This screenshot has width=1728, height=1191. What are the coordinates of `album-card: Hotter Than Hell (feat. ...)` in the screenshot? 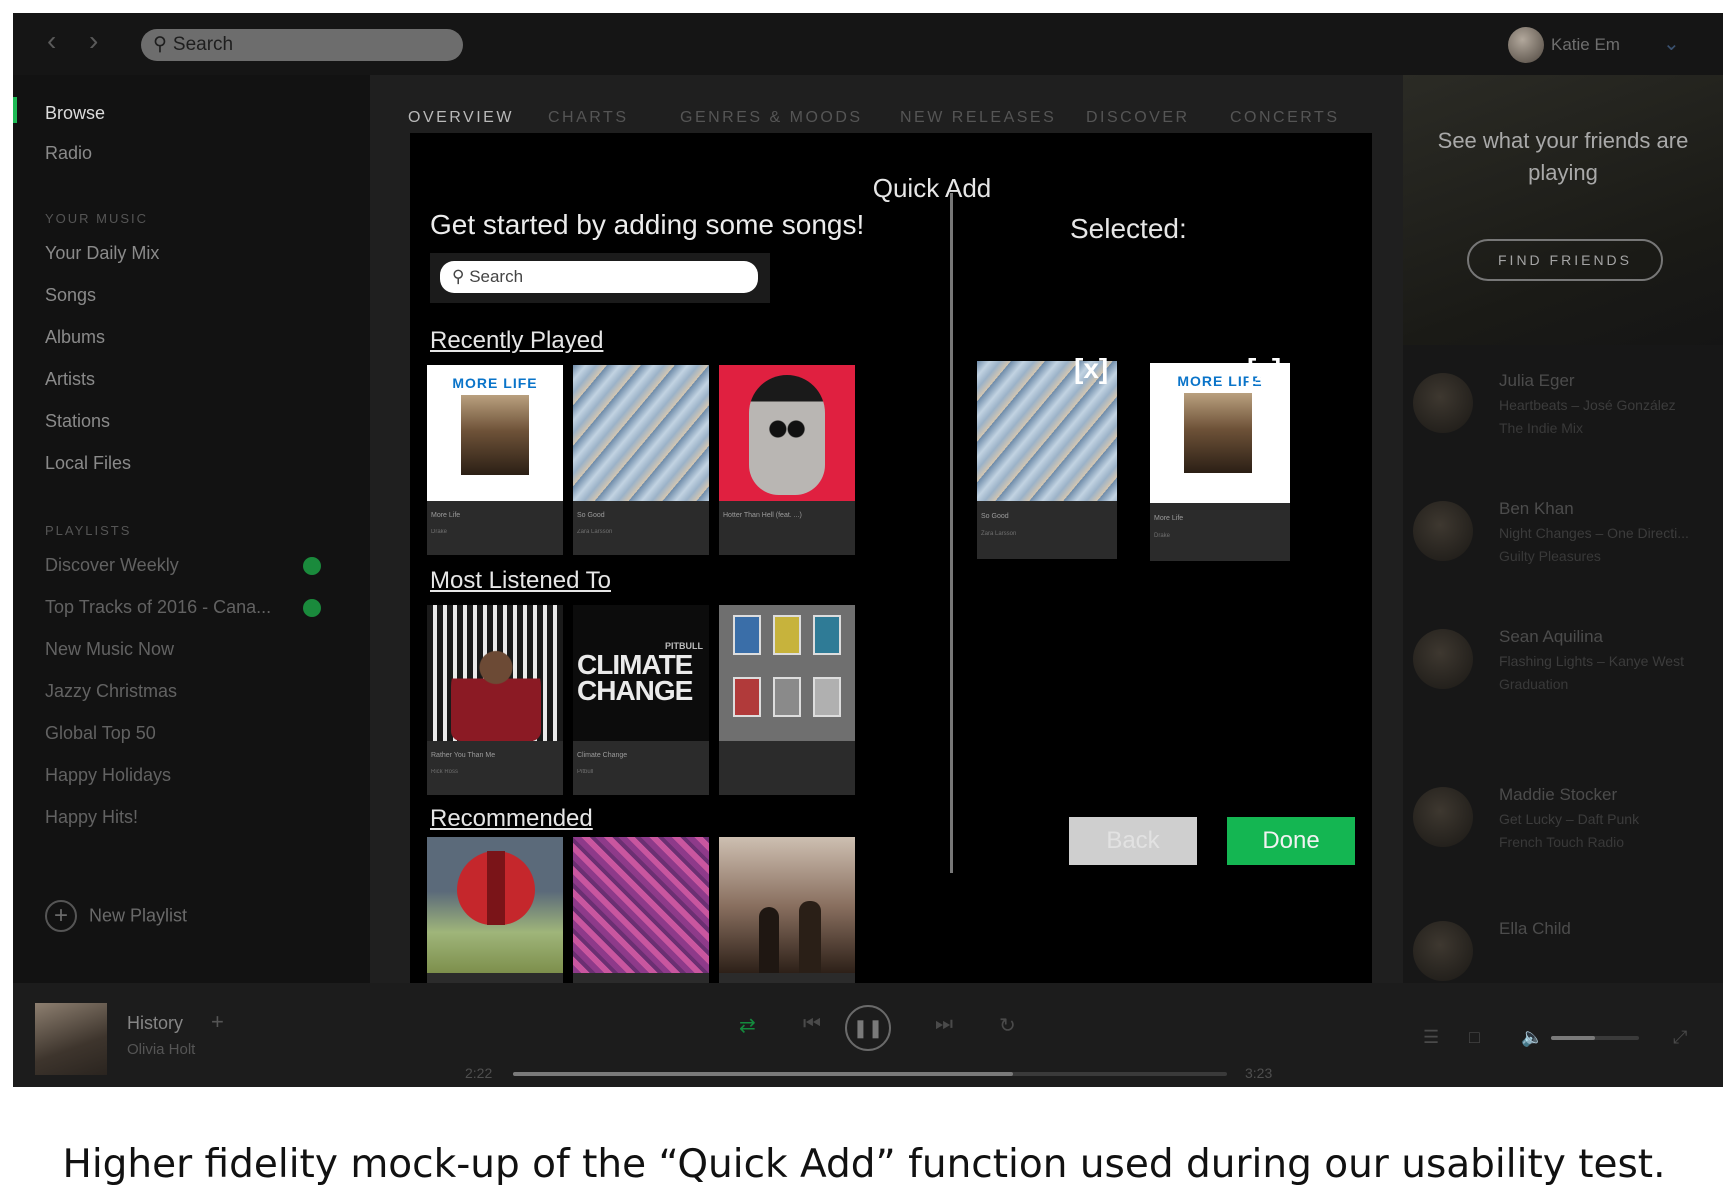 It's located at (787, 460).